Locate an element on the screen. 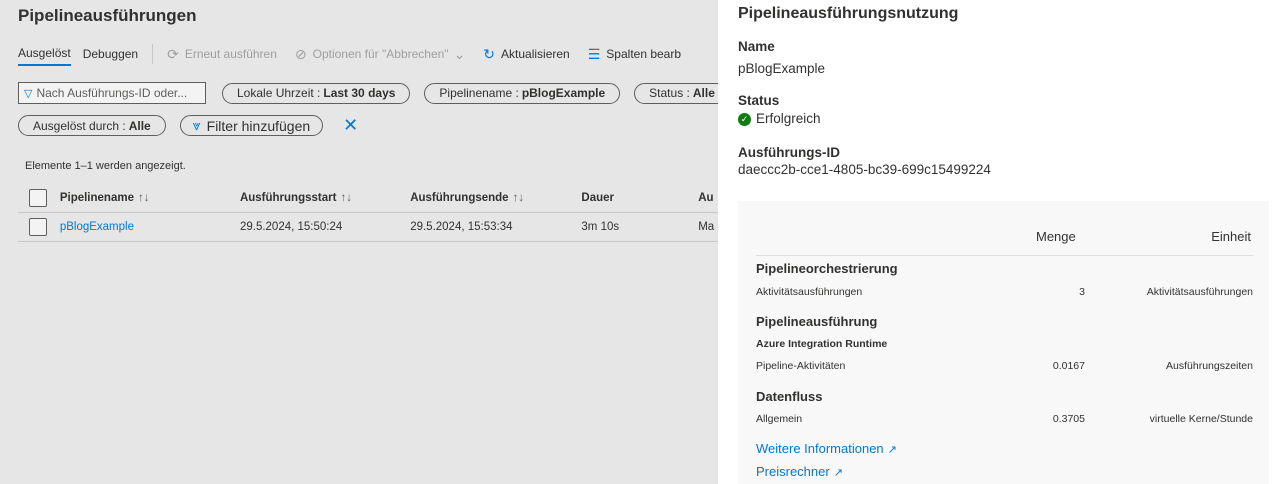 The image size is (1280, 484). success-icon: ✓ is located at coordinates (744, 119).